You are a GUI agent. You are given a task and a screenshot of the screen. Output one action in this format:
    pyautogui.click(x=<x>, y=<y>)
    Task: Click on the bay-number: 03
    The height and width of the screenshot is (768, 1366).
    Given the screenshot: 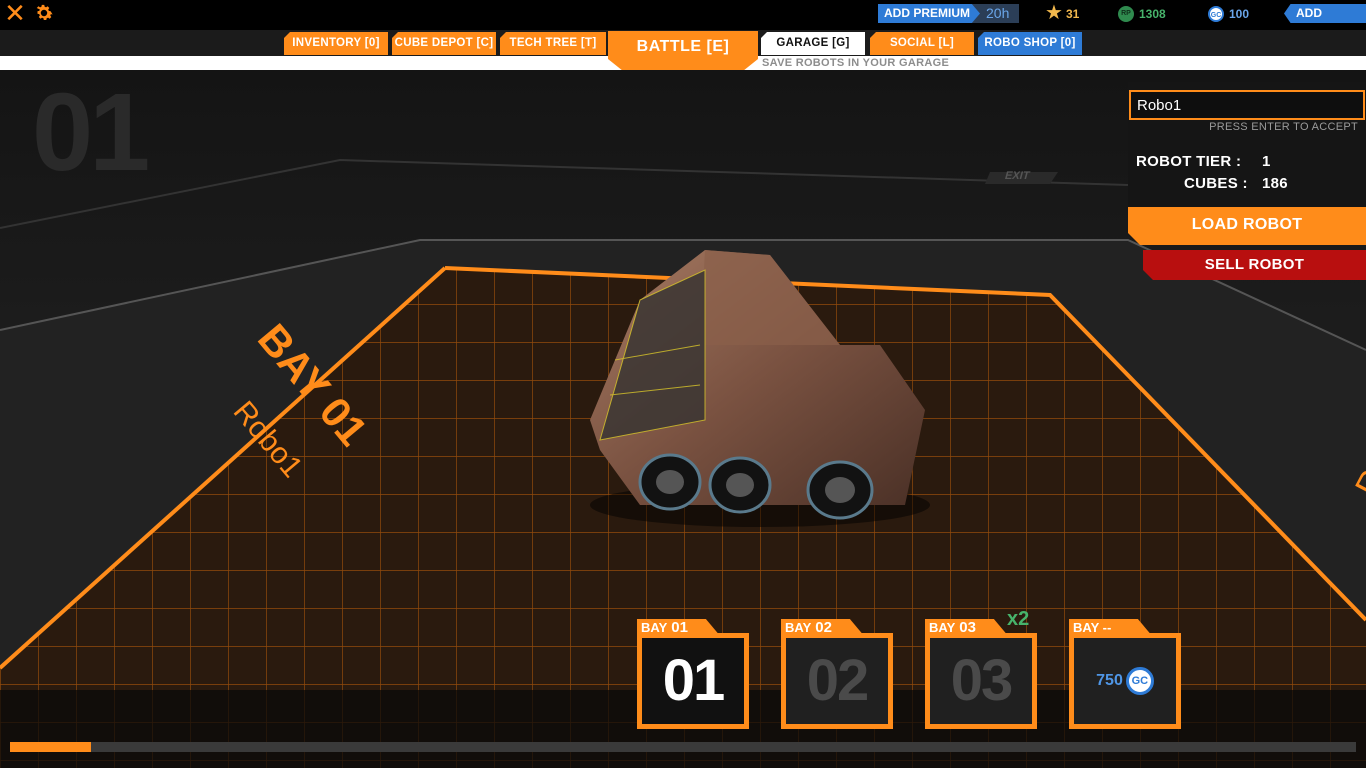 What is the action you would take?
    pyautogui.click(x=981, y=680)
    